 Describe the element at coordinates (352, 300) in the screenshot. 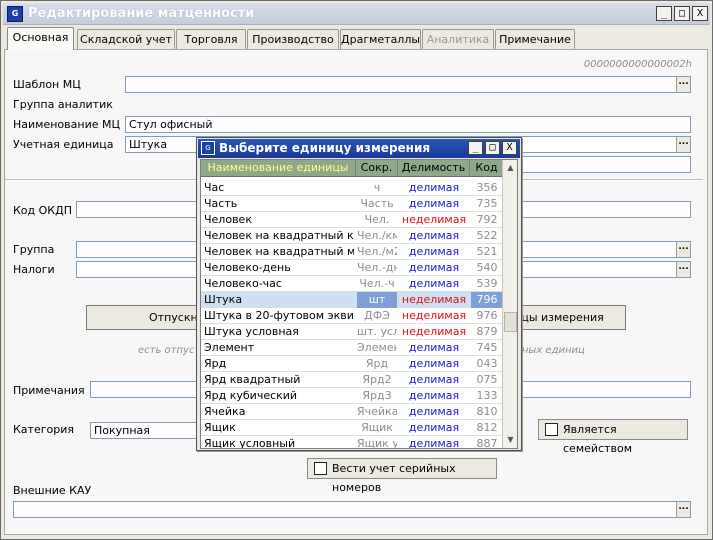

I see `table-row: Штука шт неделимая 796` at that location.